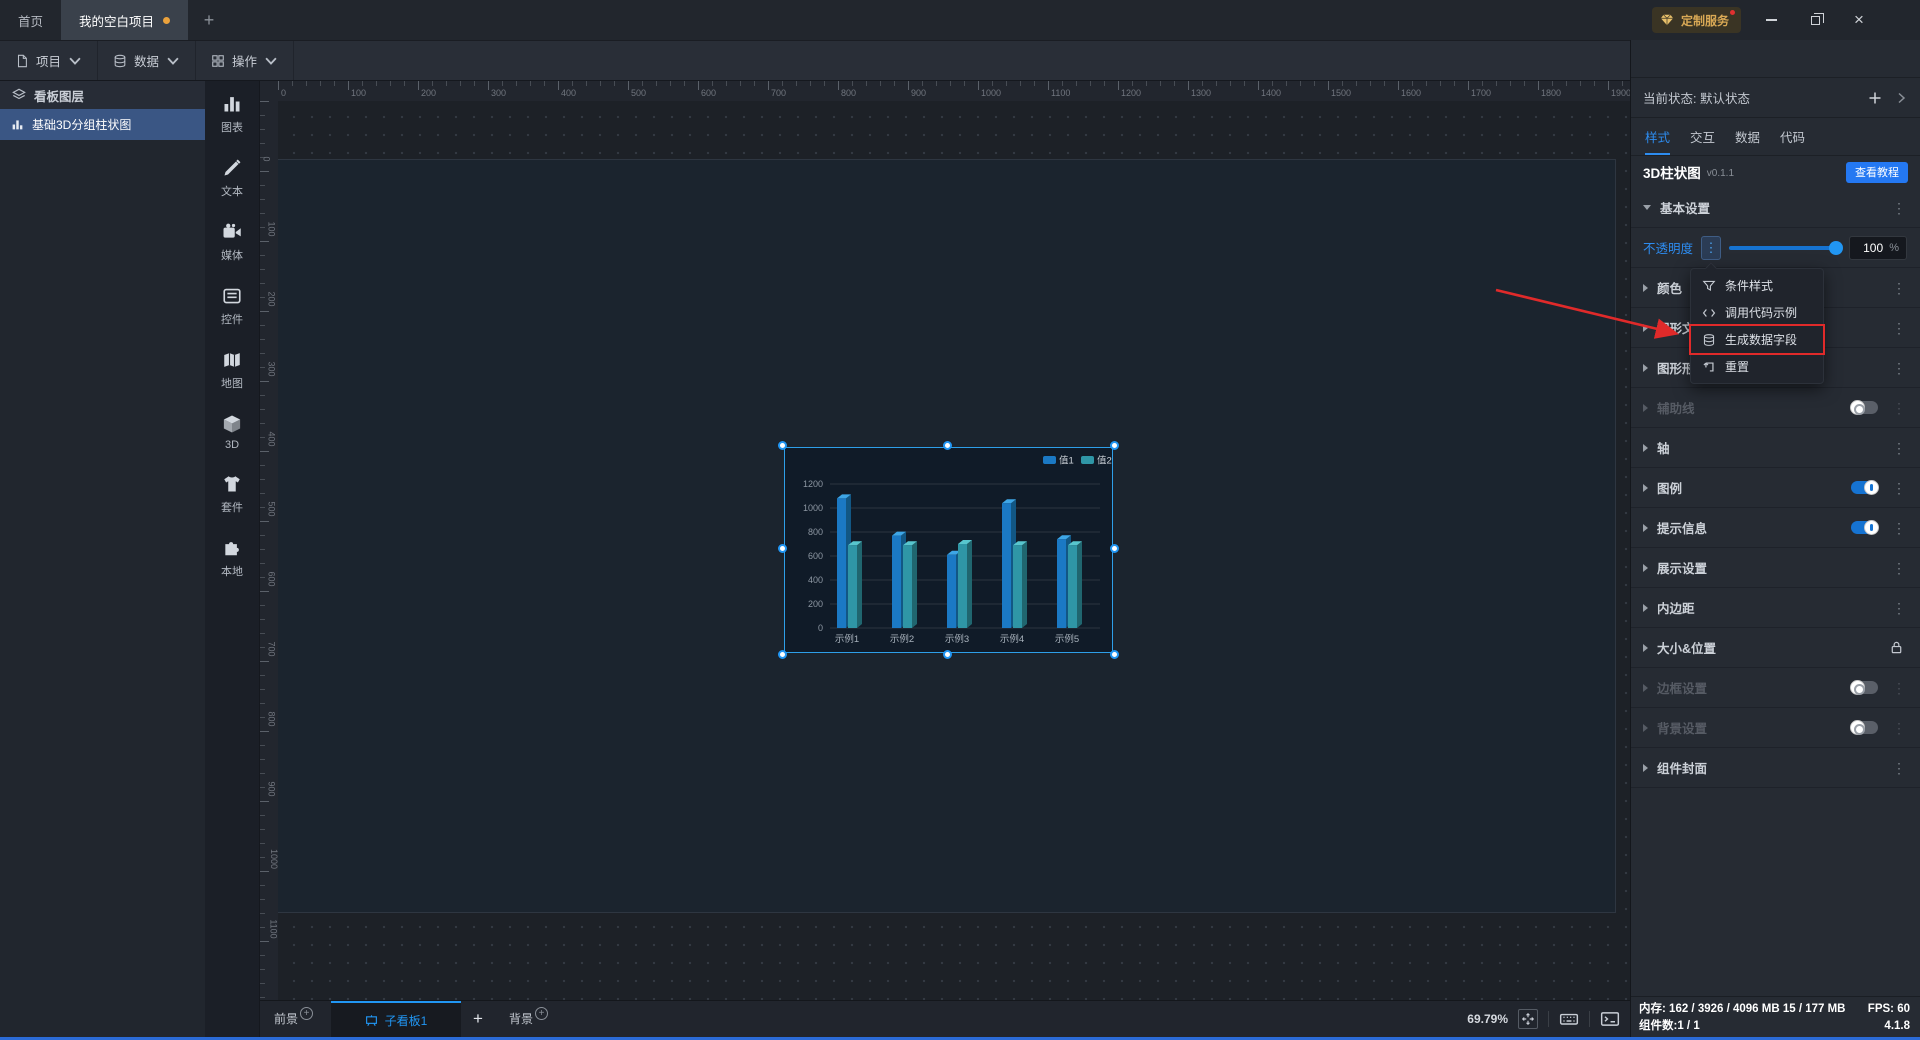 The width and height of the screenshot is (1920, 1040). Describe the element at coordinates (1757, 366) in the screenshot. I see `context-menu-item-重置: 重置` at that location.